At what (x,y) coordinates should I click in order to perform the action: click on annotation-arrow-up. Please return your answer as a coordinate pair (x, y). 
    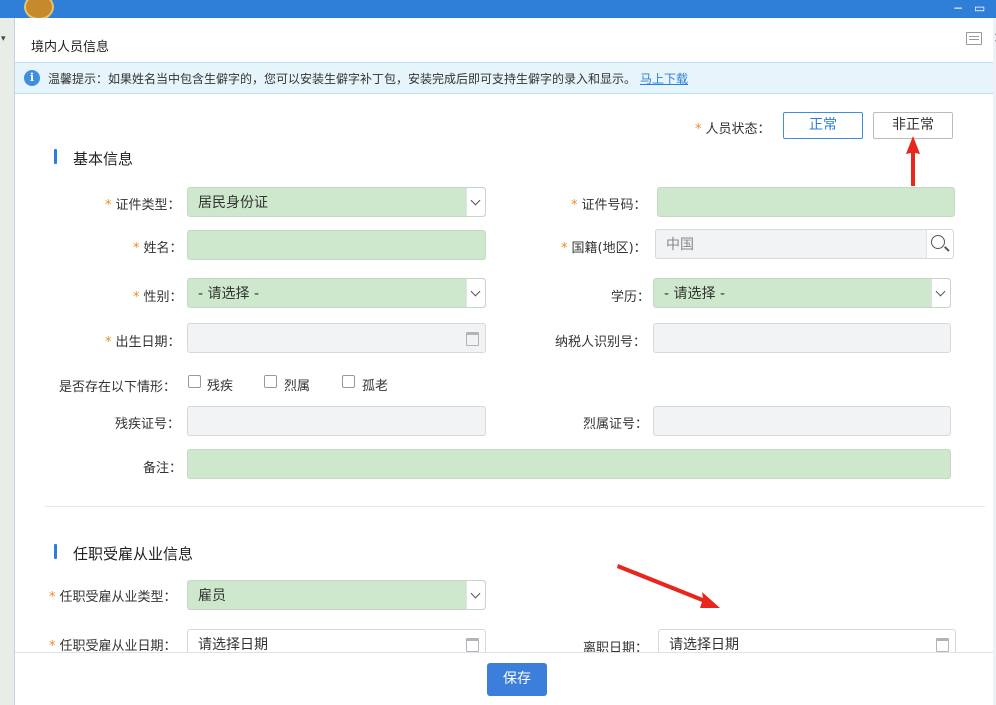
    Looking at the image, I should click on (913, 161).